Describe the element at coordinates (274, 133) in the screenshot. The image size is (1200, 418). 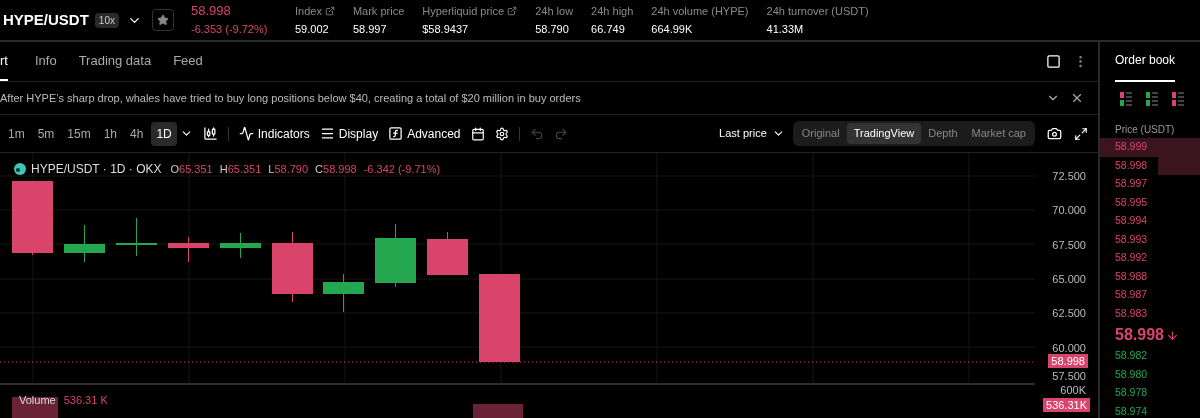
I see `toolbar-button: Indicators` at that location.